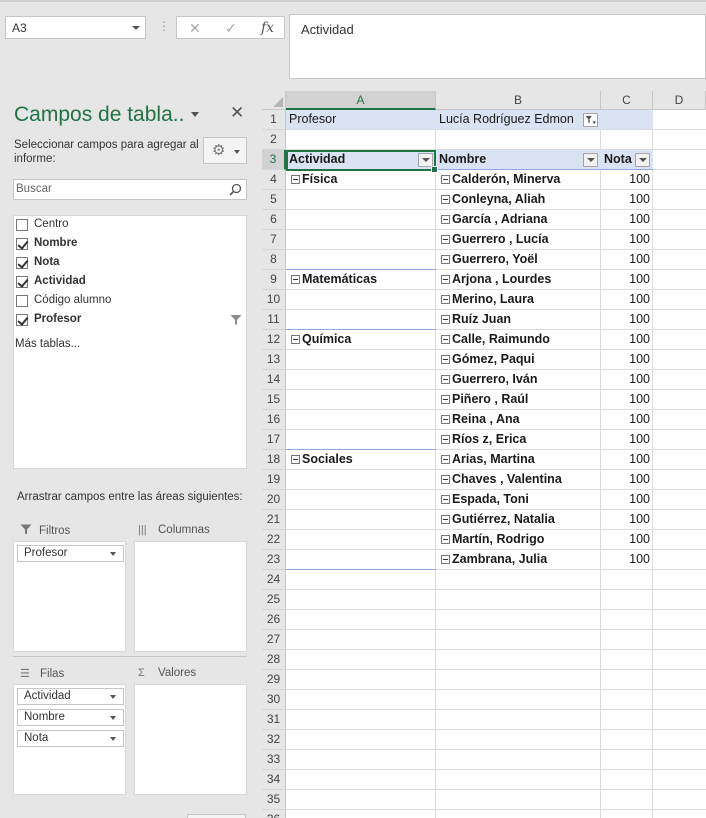 This screenshot has height=818, width=706. What do you see at coordinates (274, 320) in the screenshot?
I see `row-header-11: 11` at bounding box center [274, 320].